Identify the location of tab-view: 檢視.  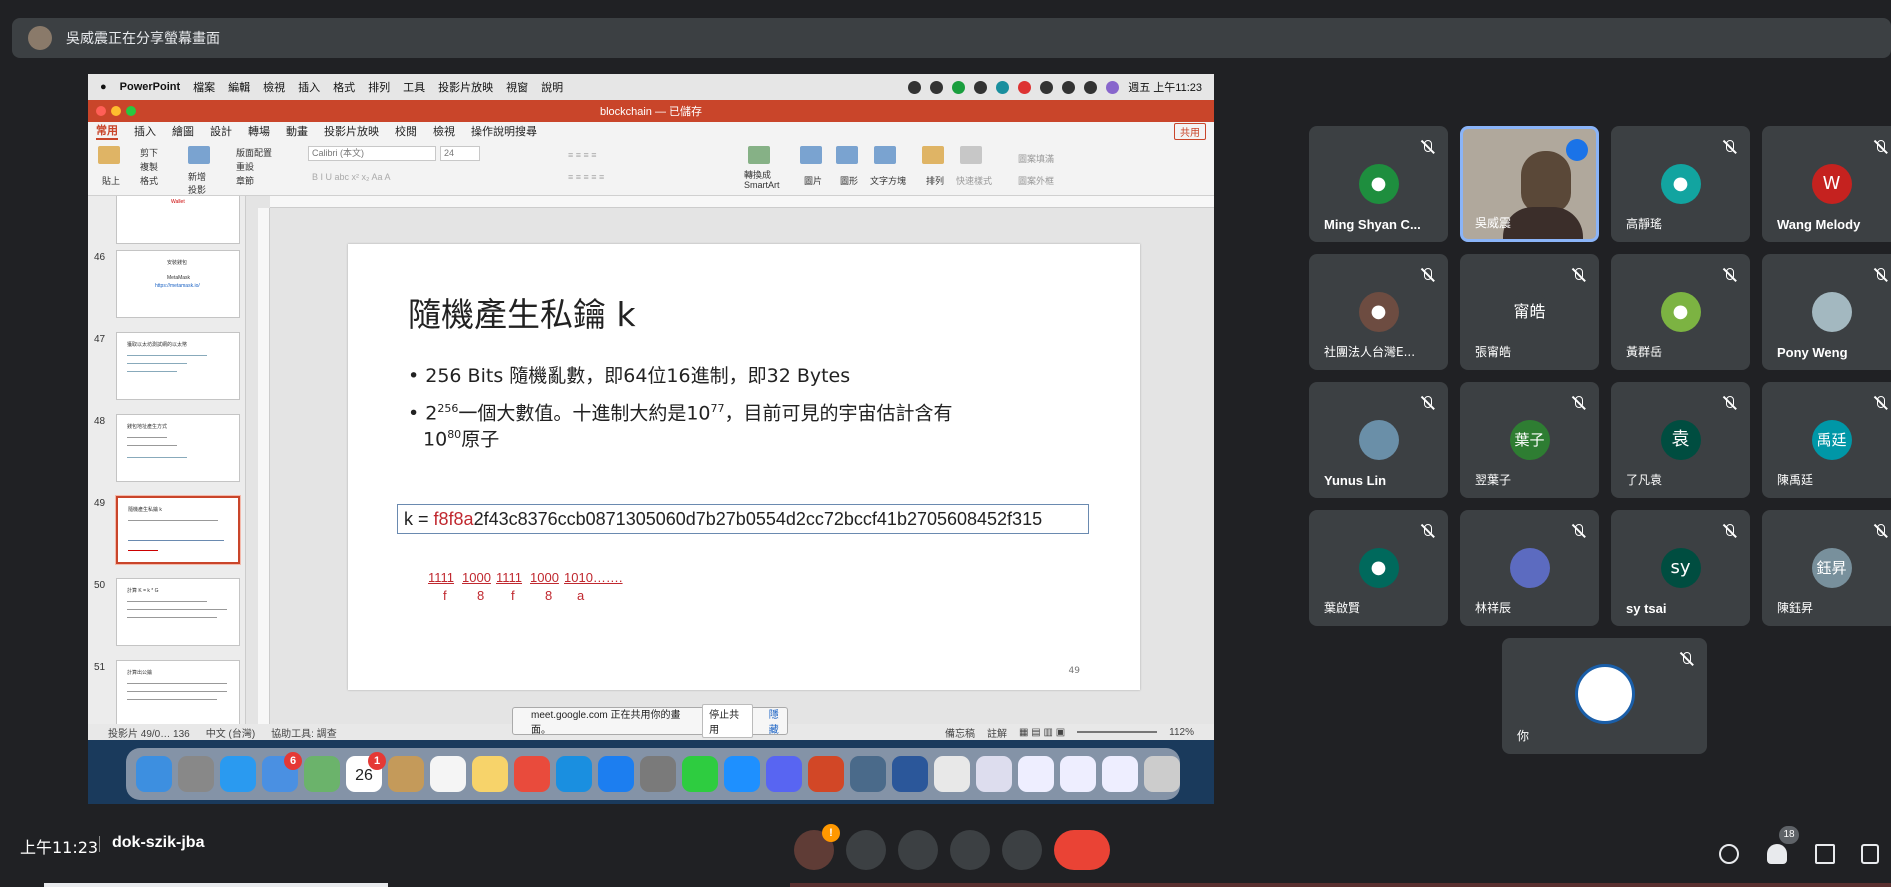
(444, 131).